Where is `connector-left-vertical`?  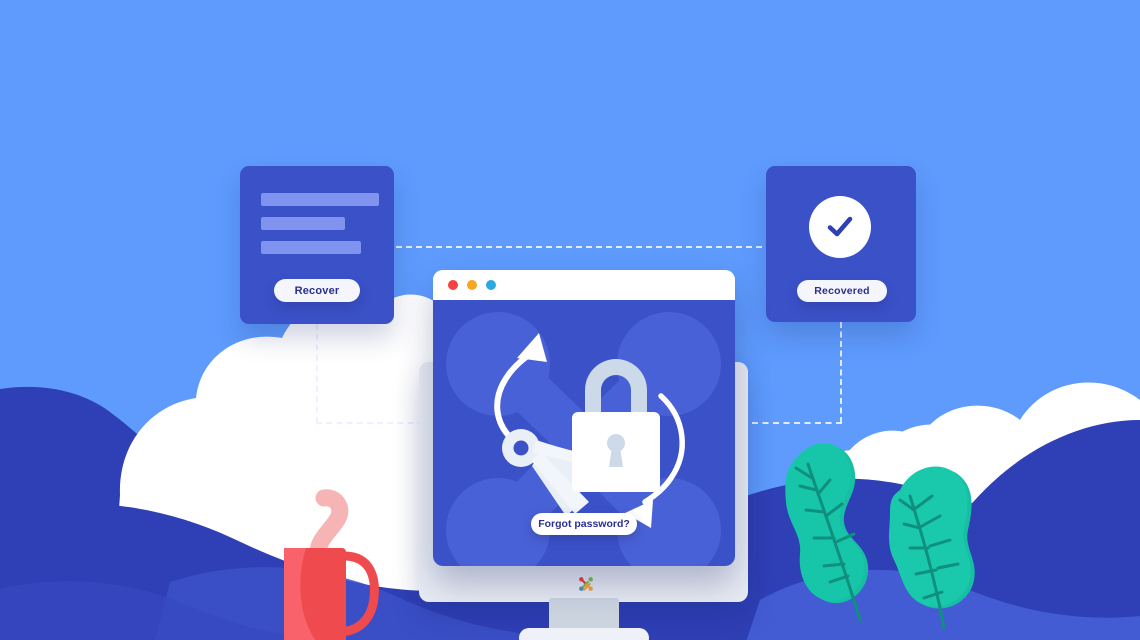
connector-left-vertical is located at coordinates (317, 373).